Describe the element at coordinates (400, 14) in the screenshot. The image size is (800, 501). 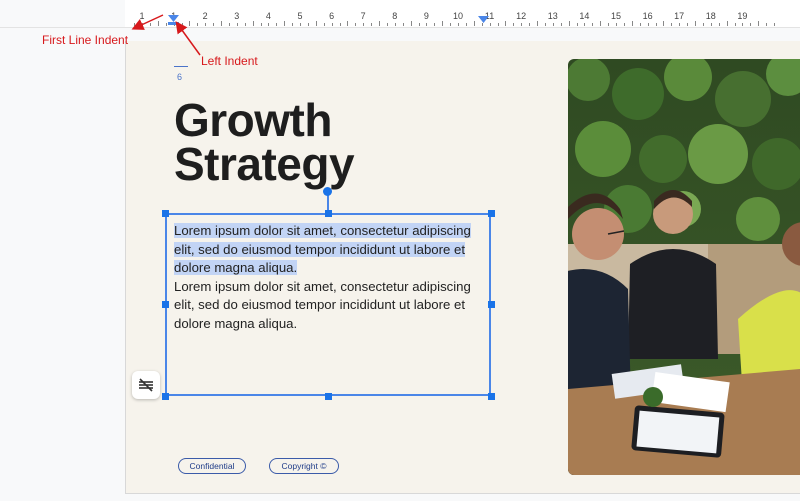
I see `horizontal-ruler: 112345678910111213141516171819` at that location.